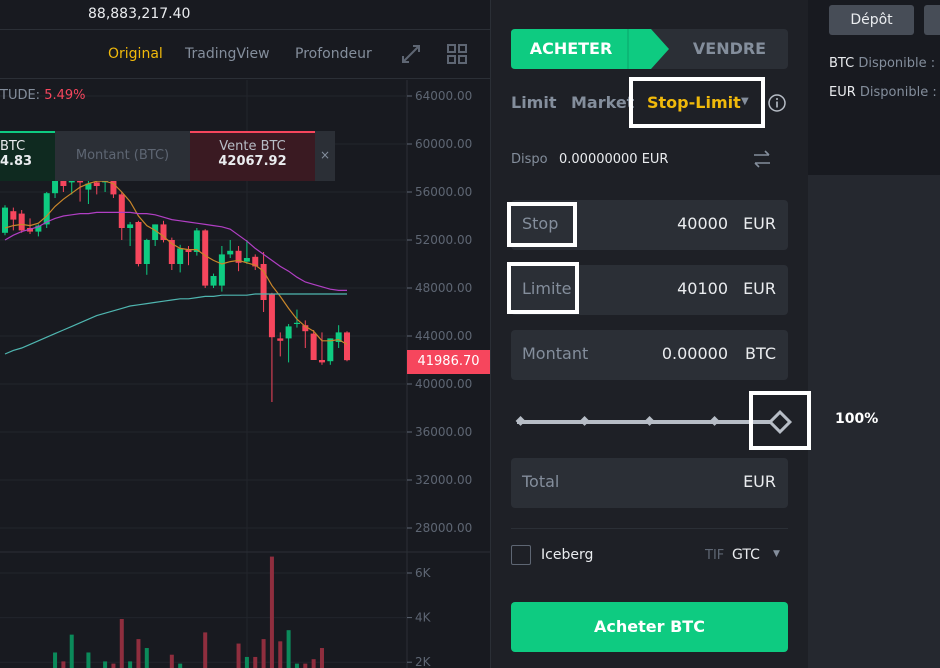 This screenshot has width=940, height=668. Describe the element at coordinates (13, 146) in the screenshot. I see `quick-buy-label: BTC` at that location.